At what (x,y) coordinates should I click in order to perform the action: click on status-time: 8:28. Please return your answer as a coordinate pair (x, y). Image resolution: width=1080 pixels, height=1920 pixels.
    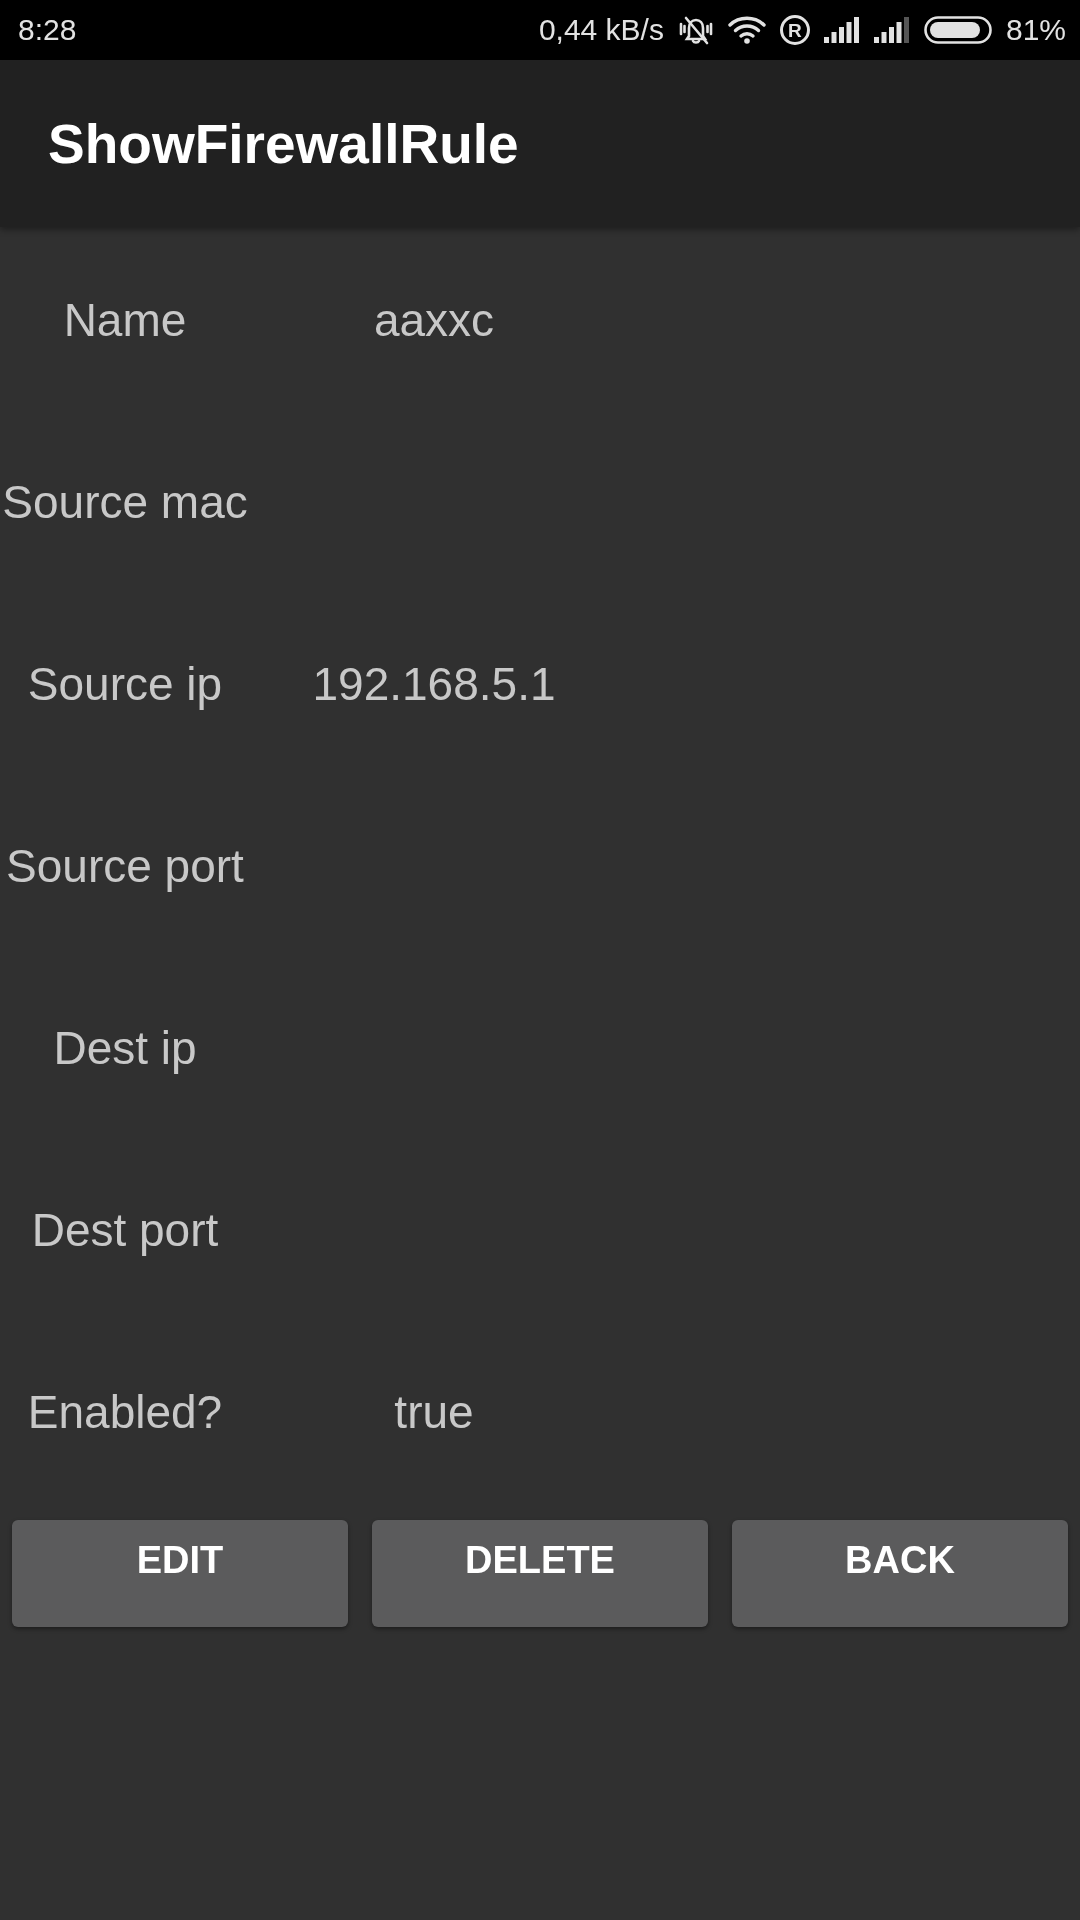
    Looking at the image, I should click on (47, 30).